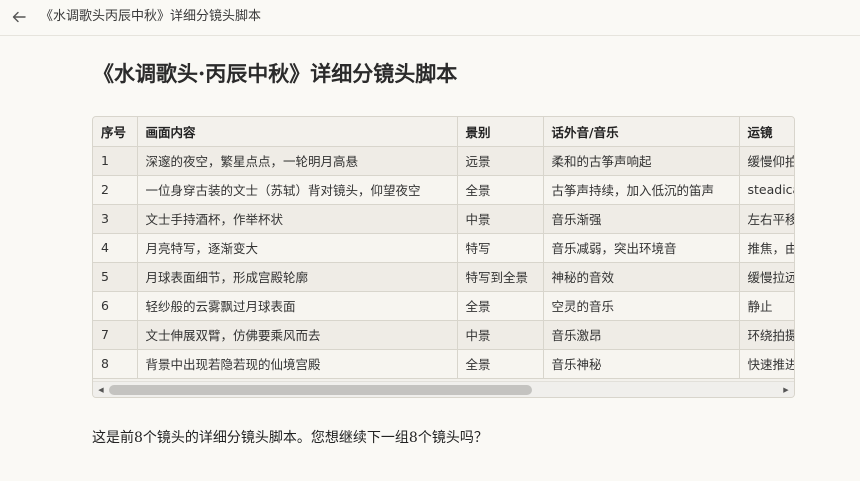 This screenshot has width=860, height=481. I want to click on table-cell: 深邃的夜空，繁星点点，一轮明月高悬, so click(297, 161).